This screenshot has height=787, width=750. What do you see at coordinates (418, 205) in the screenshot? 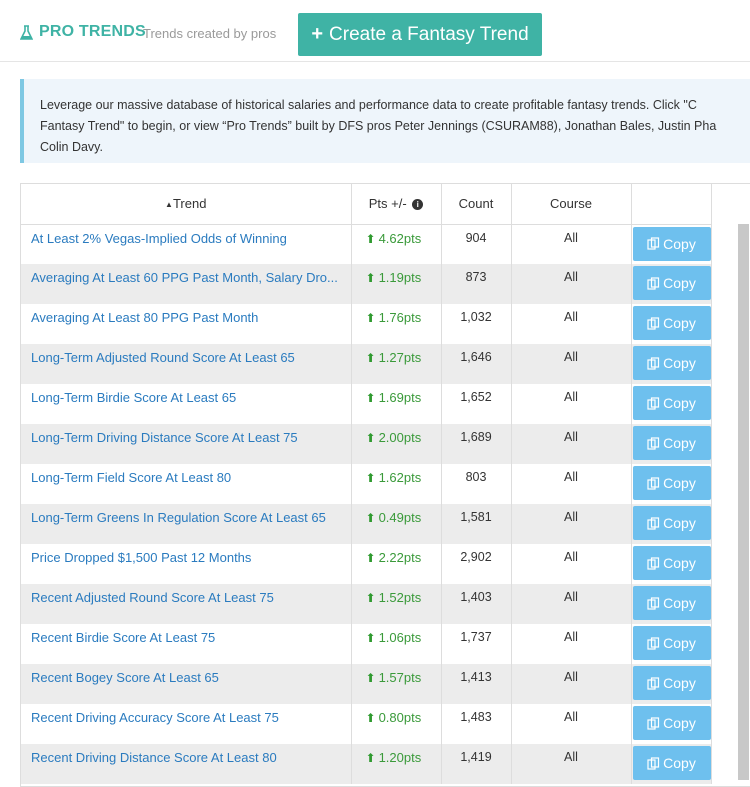
I see `info-icon: i` at bounding box center [418, 205].